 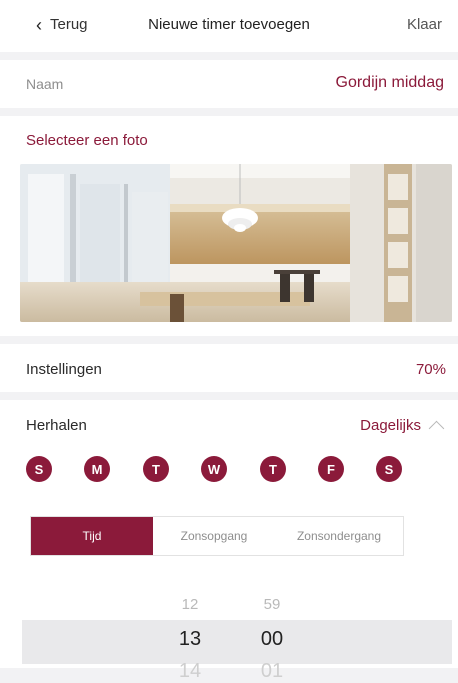 I want to click on day-wednesday: W, so click(x=214, y=469).